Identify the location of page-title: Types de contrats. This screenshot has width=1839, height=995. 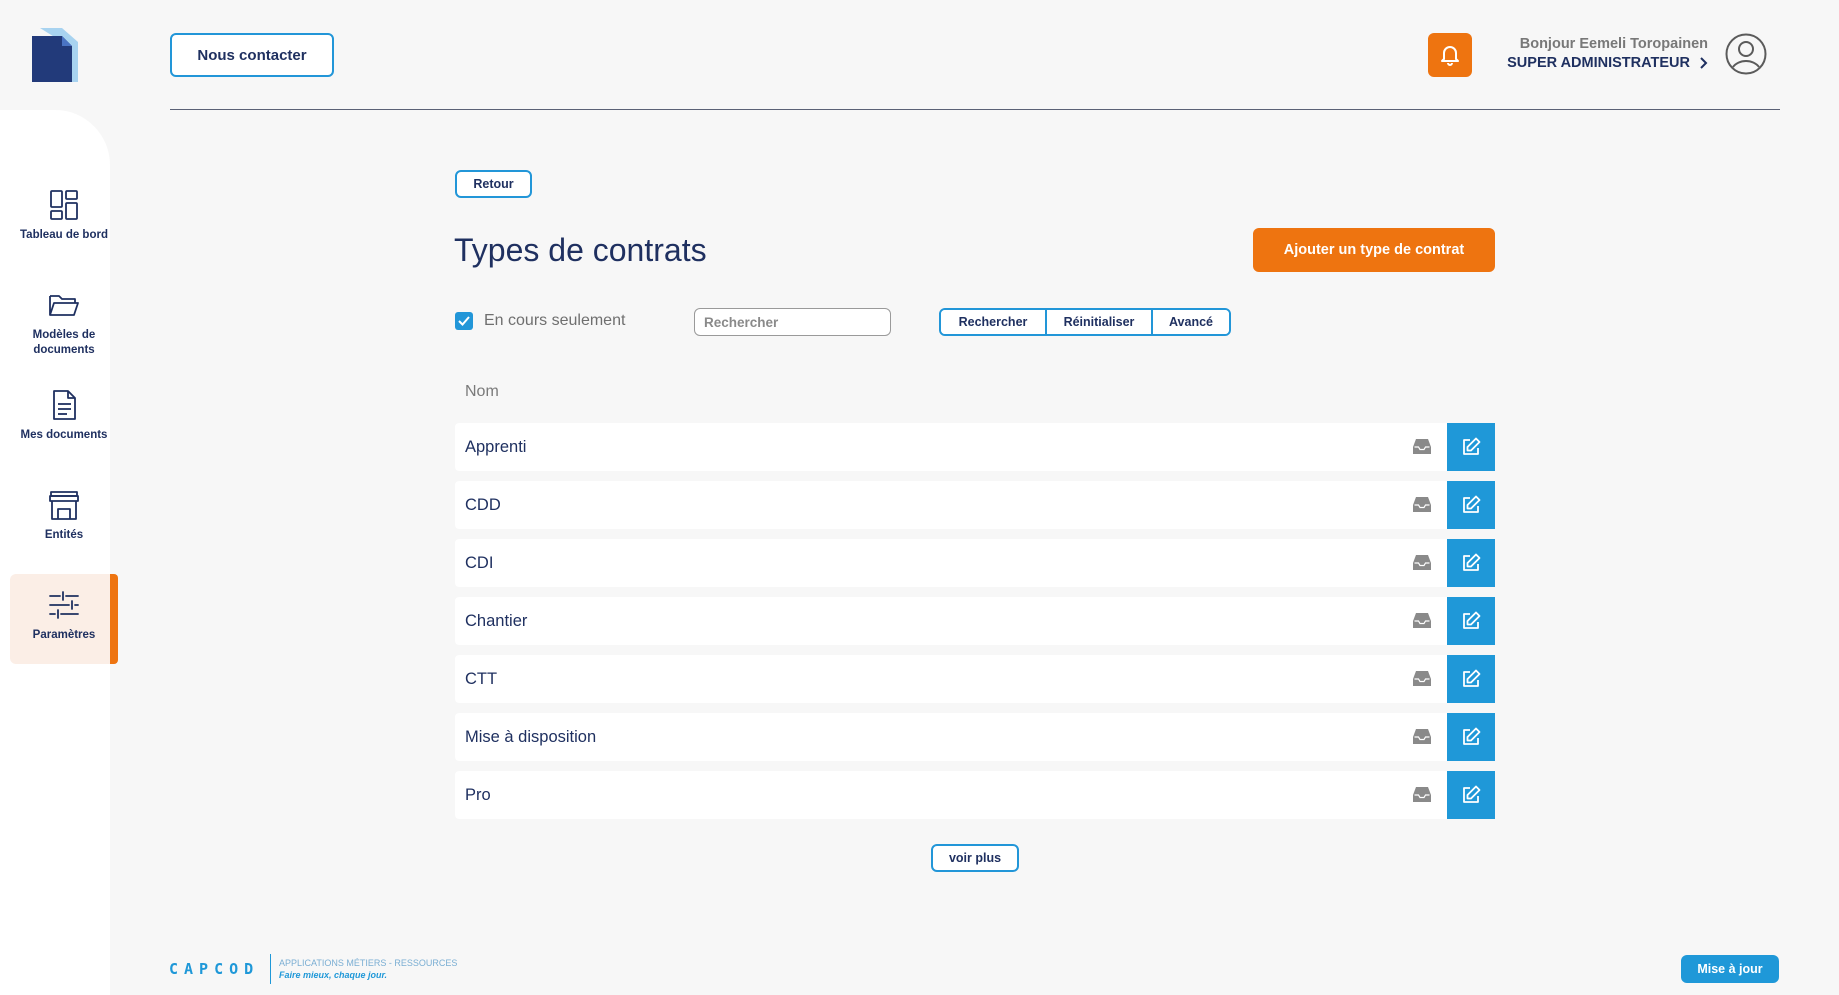
(580, 250).